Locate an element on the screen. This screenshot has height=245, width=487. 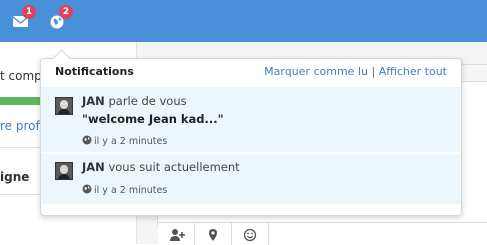
dropdown-actions: Marquer comme lu | Afficher tout is located at coordinates (355, 71).